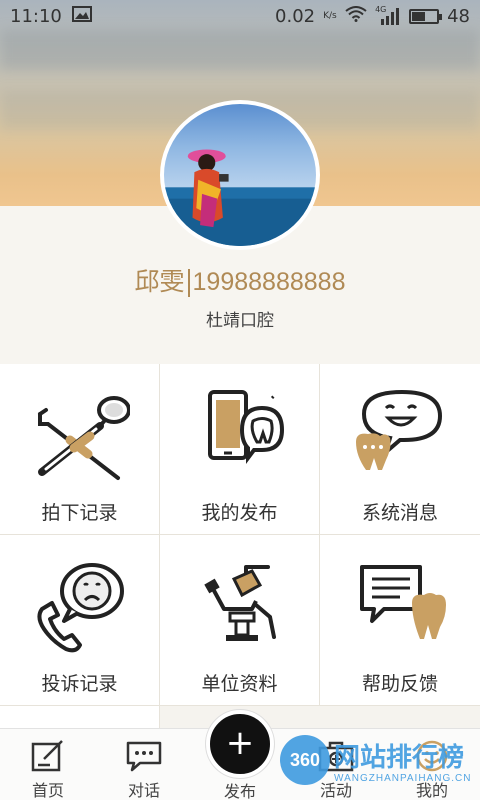  I want to click on network-type: 4G, so click(381, 9).